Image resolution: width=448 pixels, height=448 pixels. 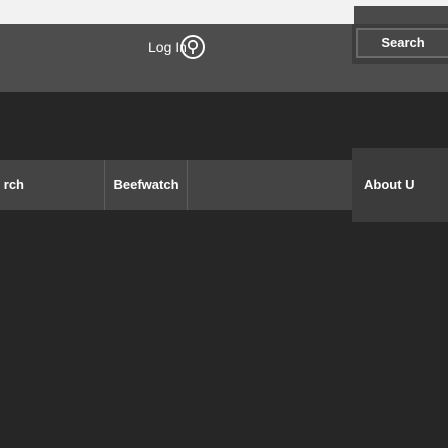 I want to click on nav-item-search: rch, so click(x=12, y=185).